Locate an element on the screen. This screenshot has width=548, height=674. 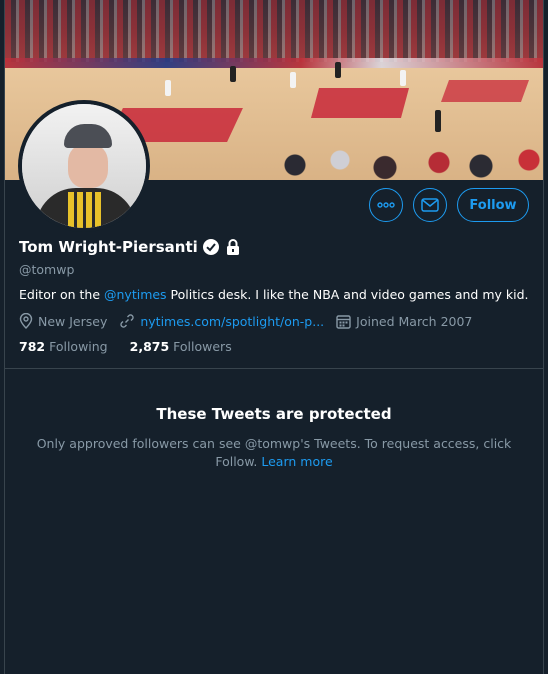
more-dots-icon is located at coordinates (386, 205).